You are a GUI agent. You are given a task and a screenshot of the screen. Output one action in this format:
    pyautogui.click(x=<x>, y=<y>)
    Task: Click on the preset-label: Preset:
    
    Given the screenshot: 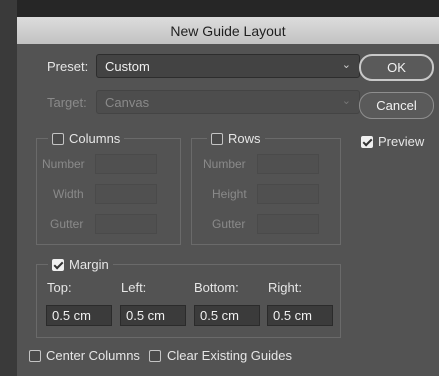 What is the action you would take?
    pyautogui.click(x=68, y=66)
    